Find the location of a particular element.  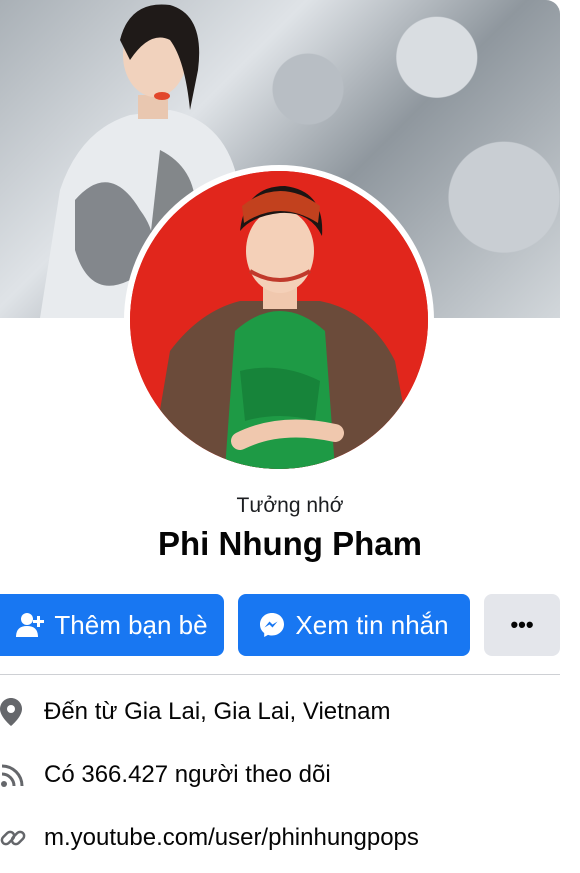

location-prefix: Đến từ is located at coordinates (84, 711).